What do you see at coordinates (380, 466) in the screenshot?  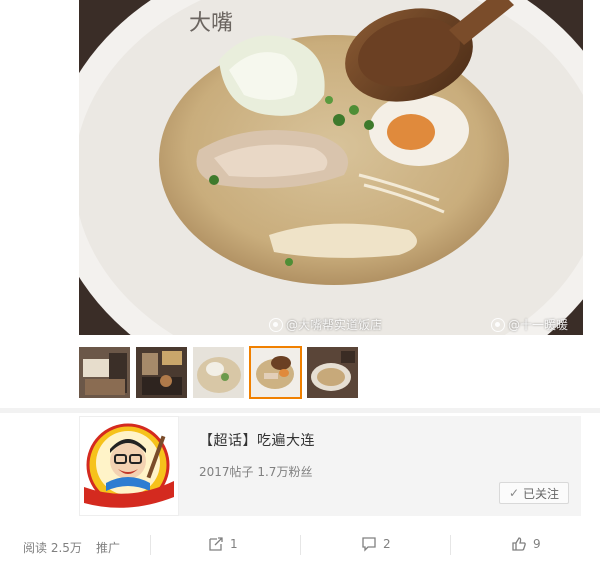 I see `topic-info: 【超话】吃遍大连 2017帖子 1.7万粉丝 ✓ 已关注` at bounding box center [380, 466].